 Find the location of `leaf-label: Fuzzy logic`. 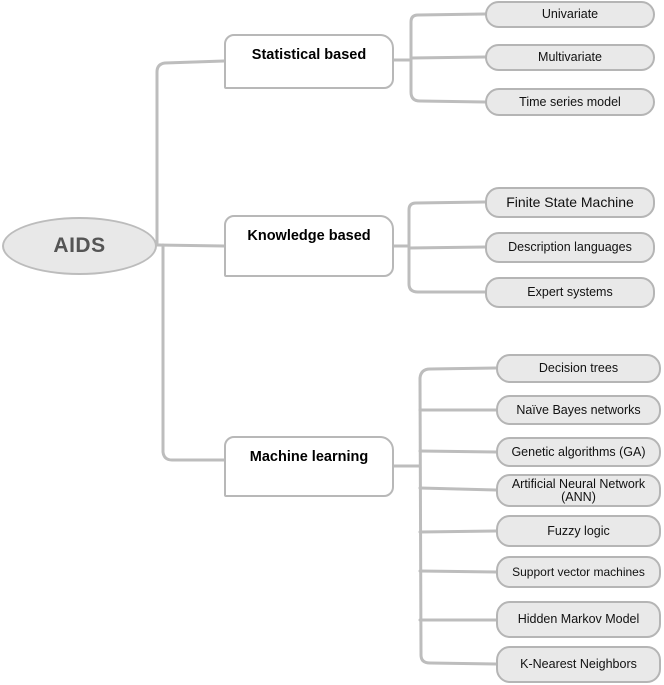

leaf-label: Fuzzy logic is located at coordinates (578, 530).